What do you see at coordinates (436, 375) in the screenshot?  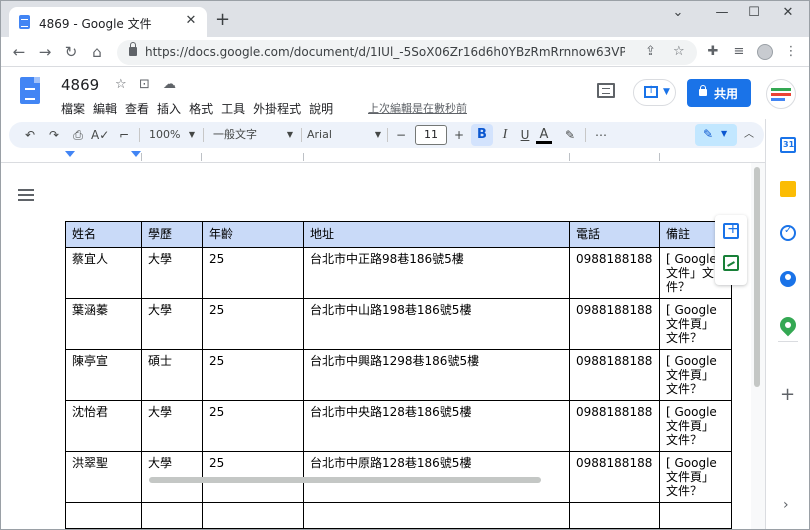 I see `table-cell: 台北市中興路1298巷186號5樓` at bounding box center [436, 375].